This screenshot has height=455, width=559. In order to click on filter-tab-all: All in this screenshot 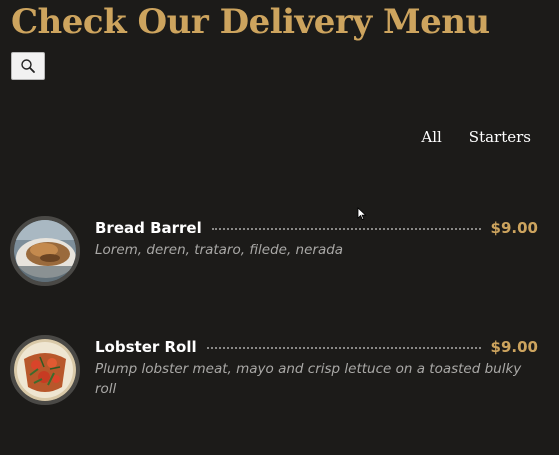, I will do `click(431, 137)`.